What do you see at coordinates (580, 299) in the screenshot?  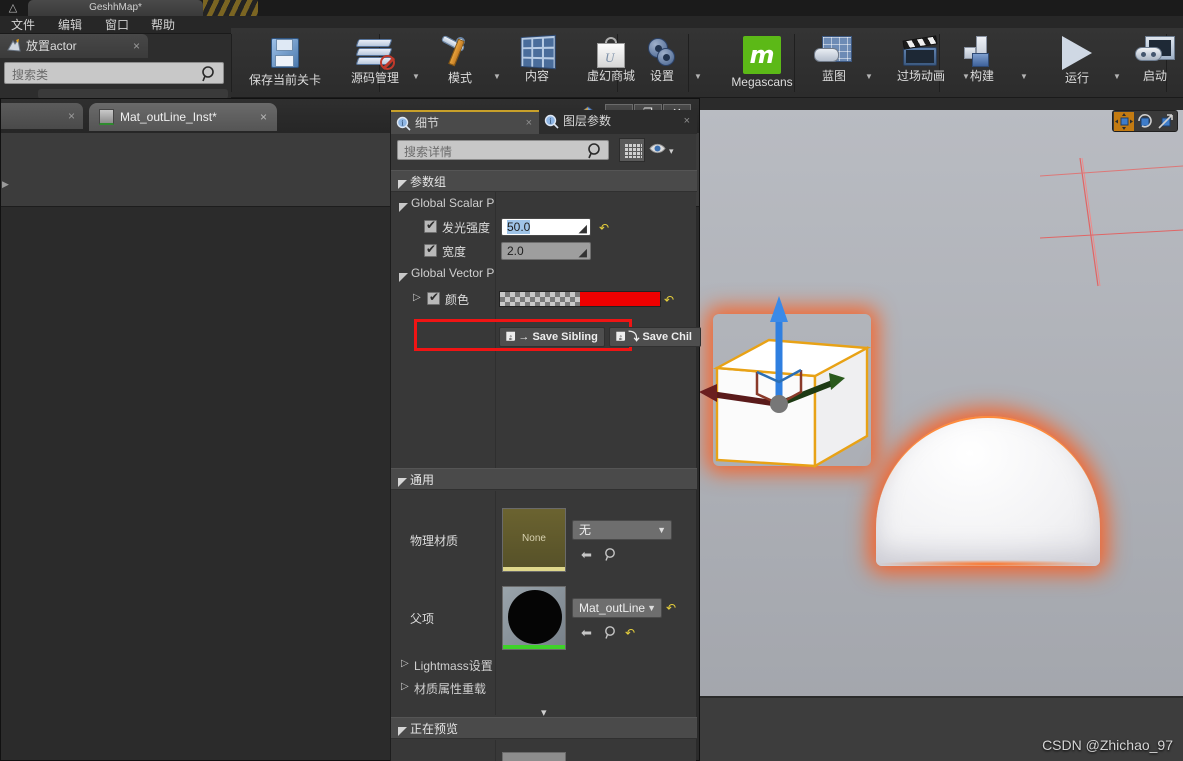 I see `param-color-swatch` at bounding box center [580, 299].